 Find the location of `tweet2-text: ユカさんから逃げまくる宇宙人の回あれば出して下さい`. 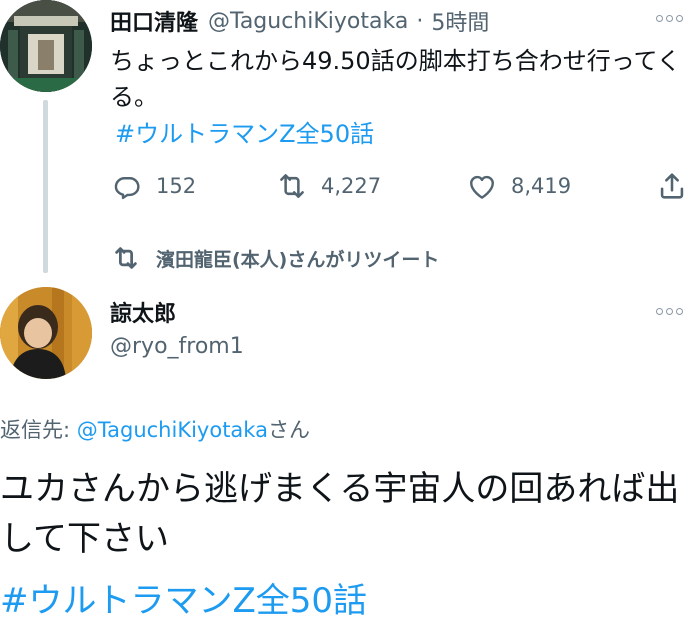

tweet2-text: ユカさんから逃げまくる宇宙人の回あれば出して下さい is located at coordinates (340, 514).